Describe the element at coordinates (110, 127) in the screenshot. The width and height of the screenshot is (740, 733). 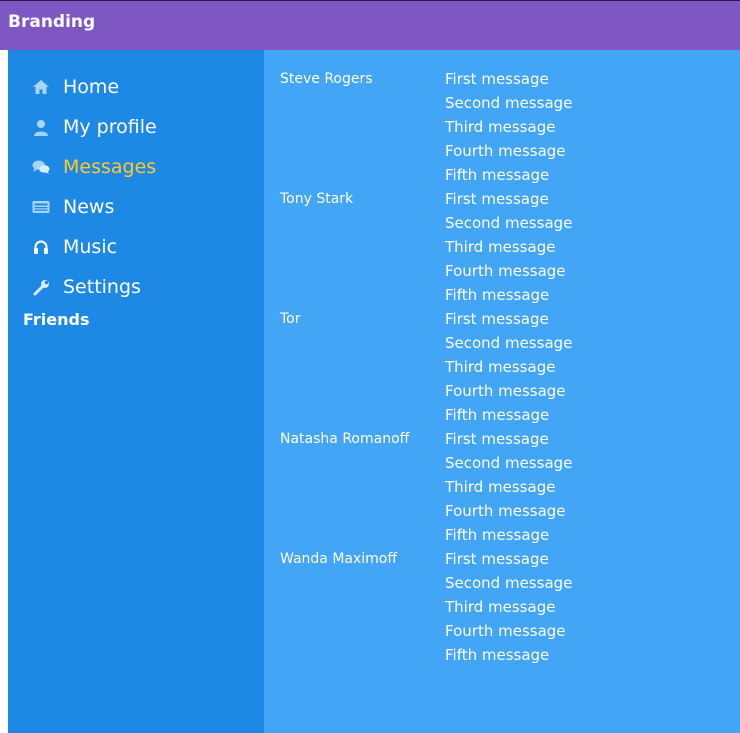
I see `sidebar-item-label: My profile` at that location.